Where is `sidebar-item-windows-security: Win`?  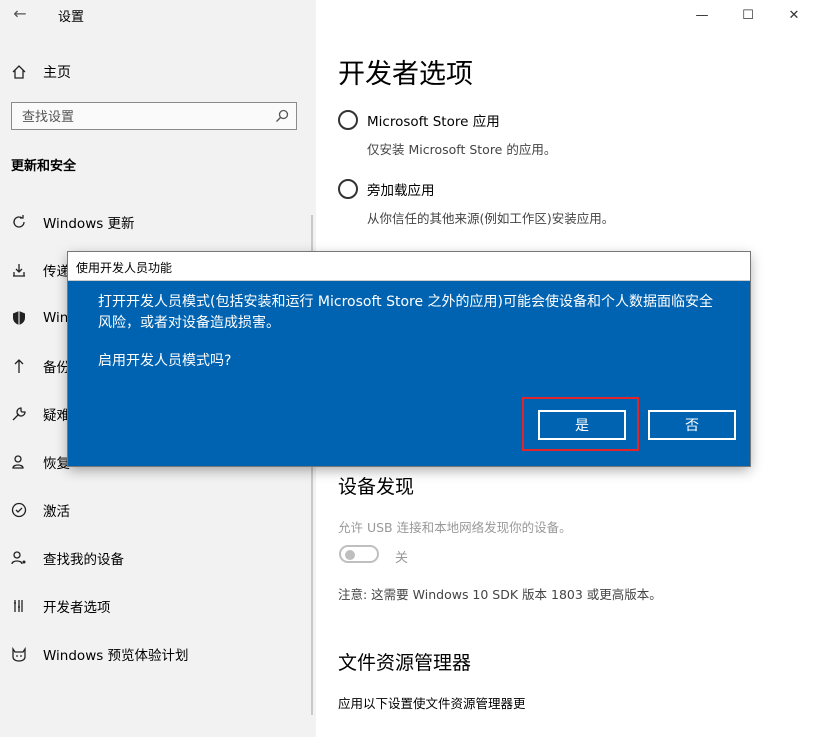 sidebar-item-windows-security: Win is located at coordinates (39, 318).